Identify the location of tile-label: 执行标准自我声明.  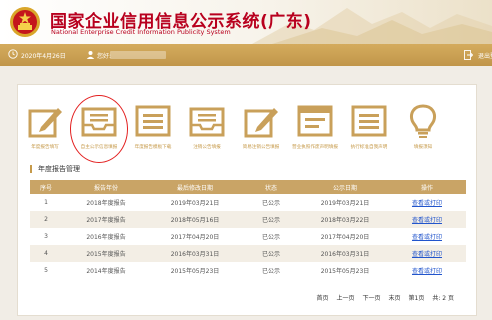
(369, 147).